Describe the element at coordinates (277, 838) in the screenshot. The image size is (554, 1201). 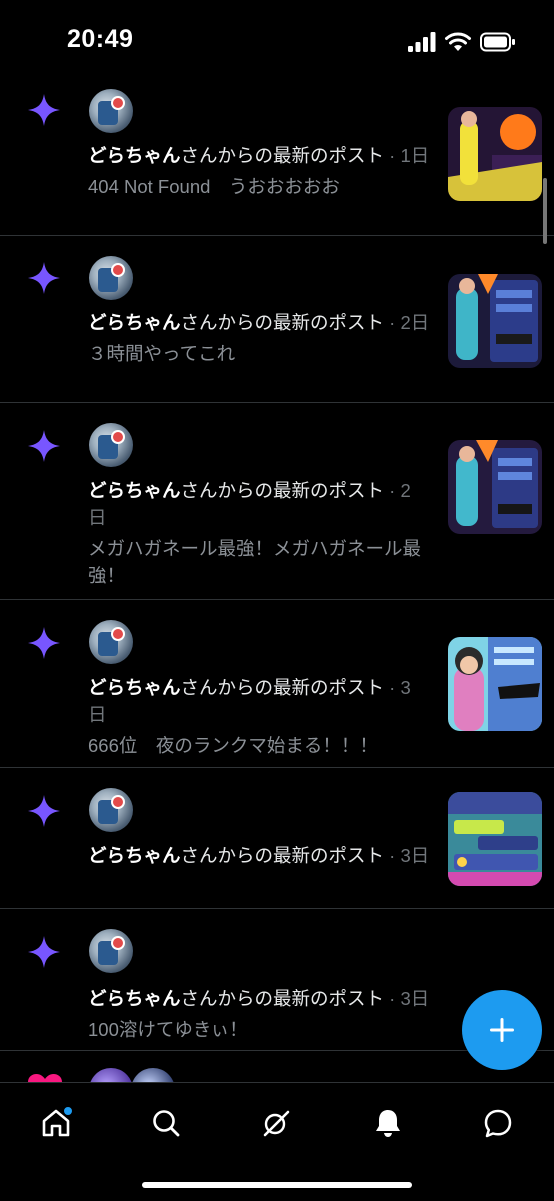
I see `notification-item: どらちゃんさんからの最新のポスト · 3日` at that location.